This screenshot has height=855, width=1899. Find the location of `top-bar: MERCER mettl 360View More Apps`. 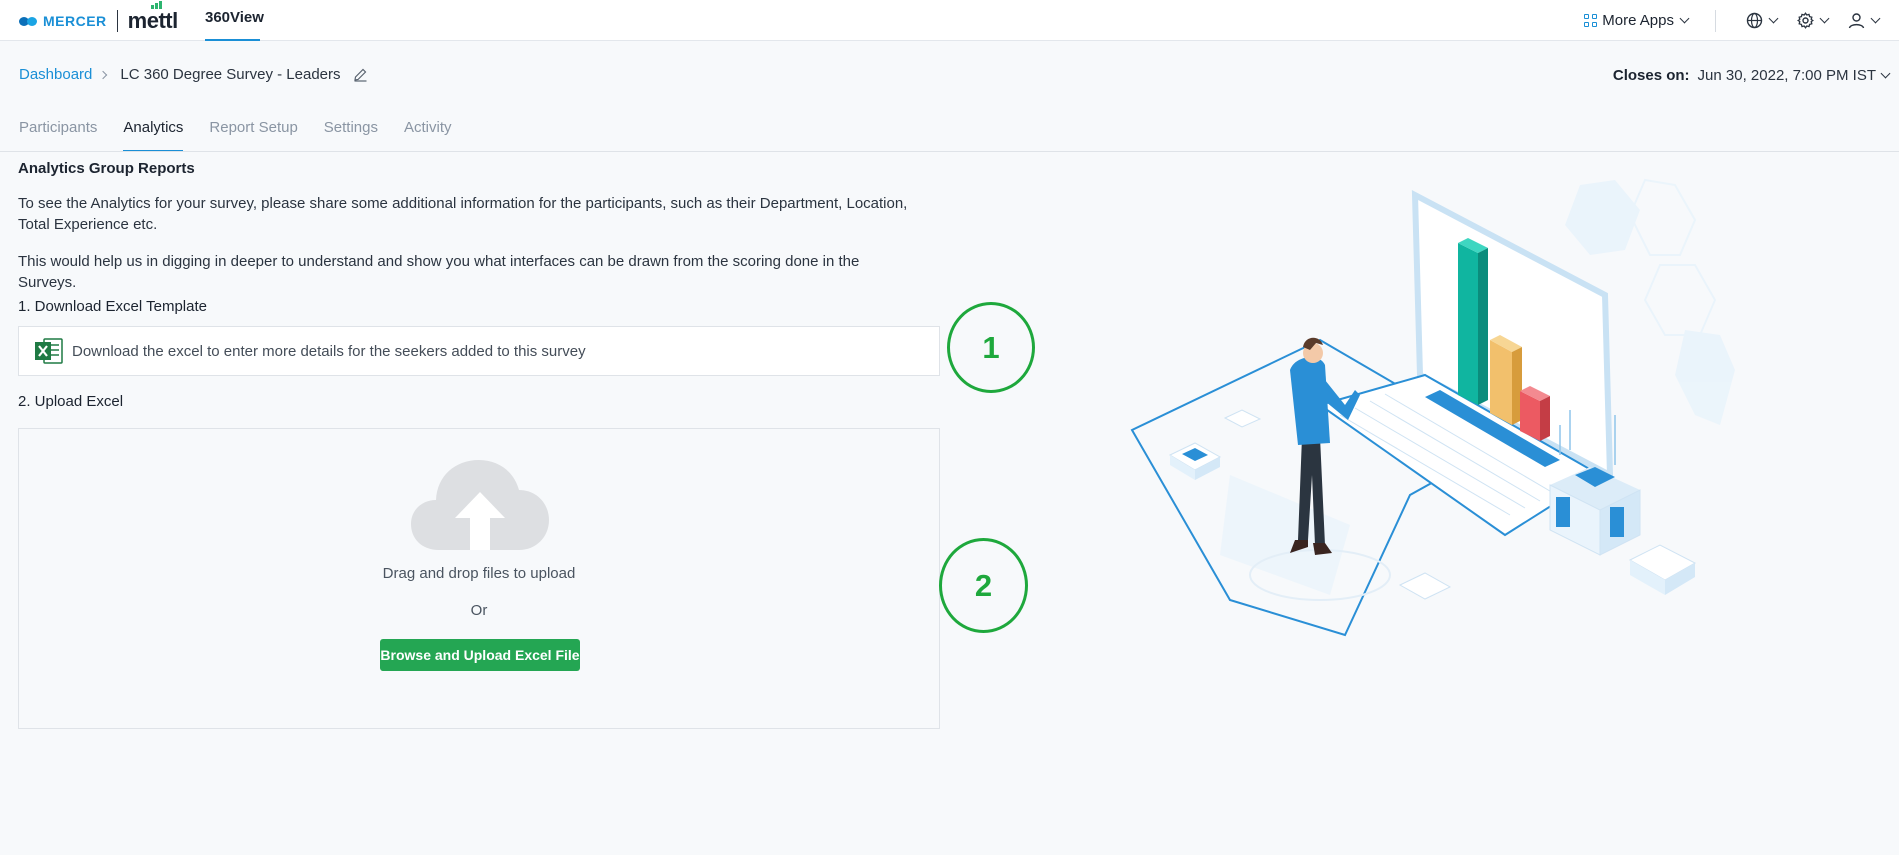

top-bar: MERCER mettl 360View More Apps is located at coordinates (949, 20).